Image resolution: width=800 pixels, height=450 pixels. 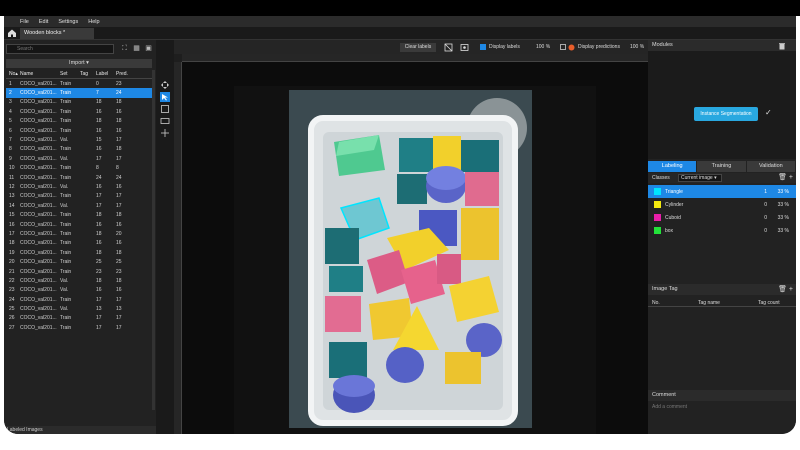 What do you see at coordinates (79, 271) in the screenshot?
I see `table-row: 21 COCO_val201... Train 23 23` at bounding box center [79, 271].